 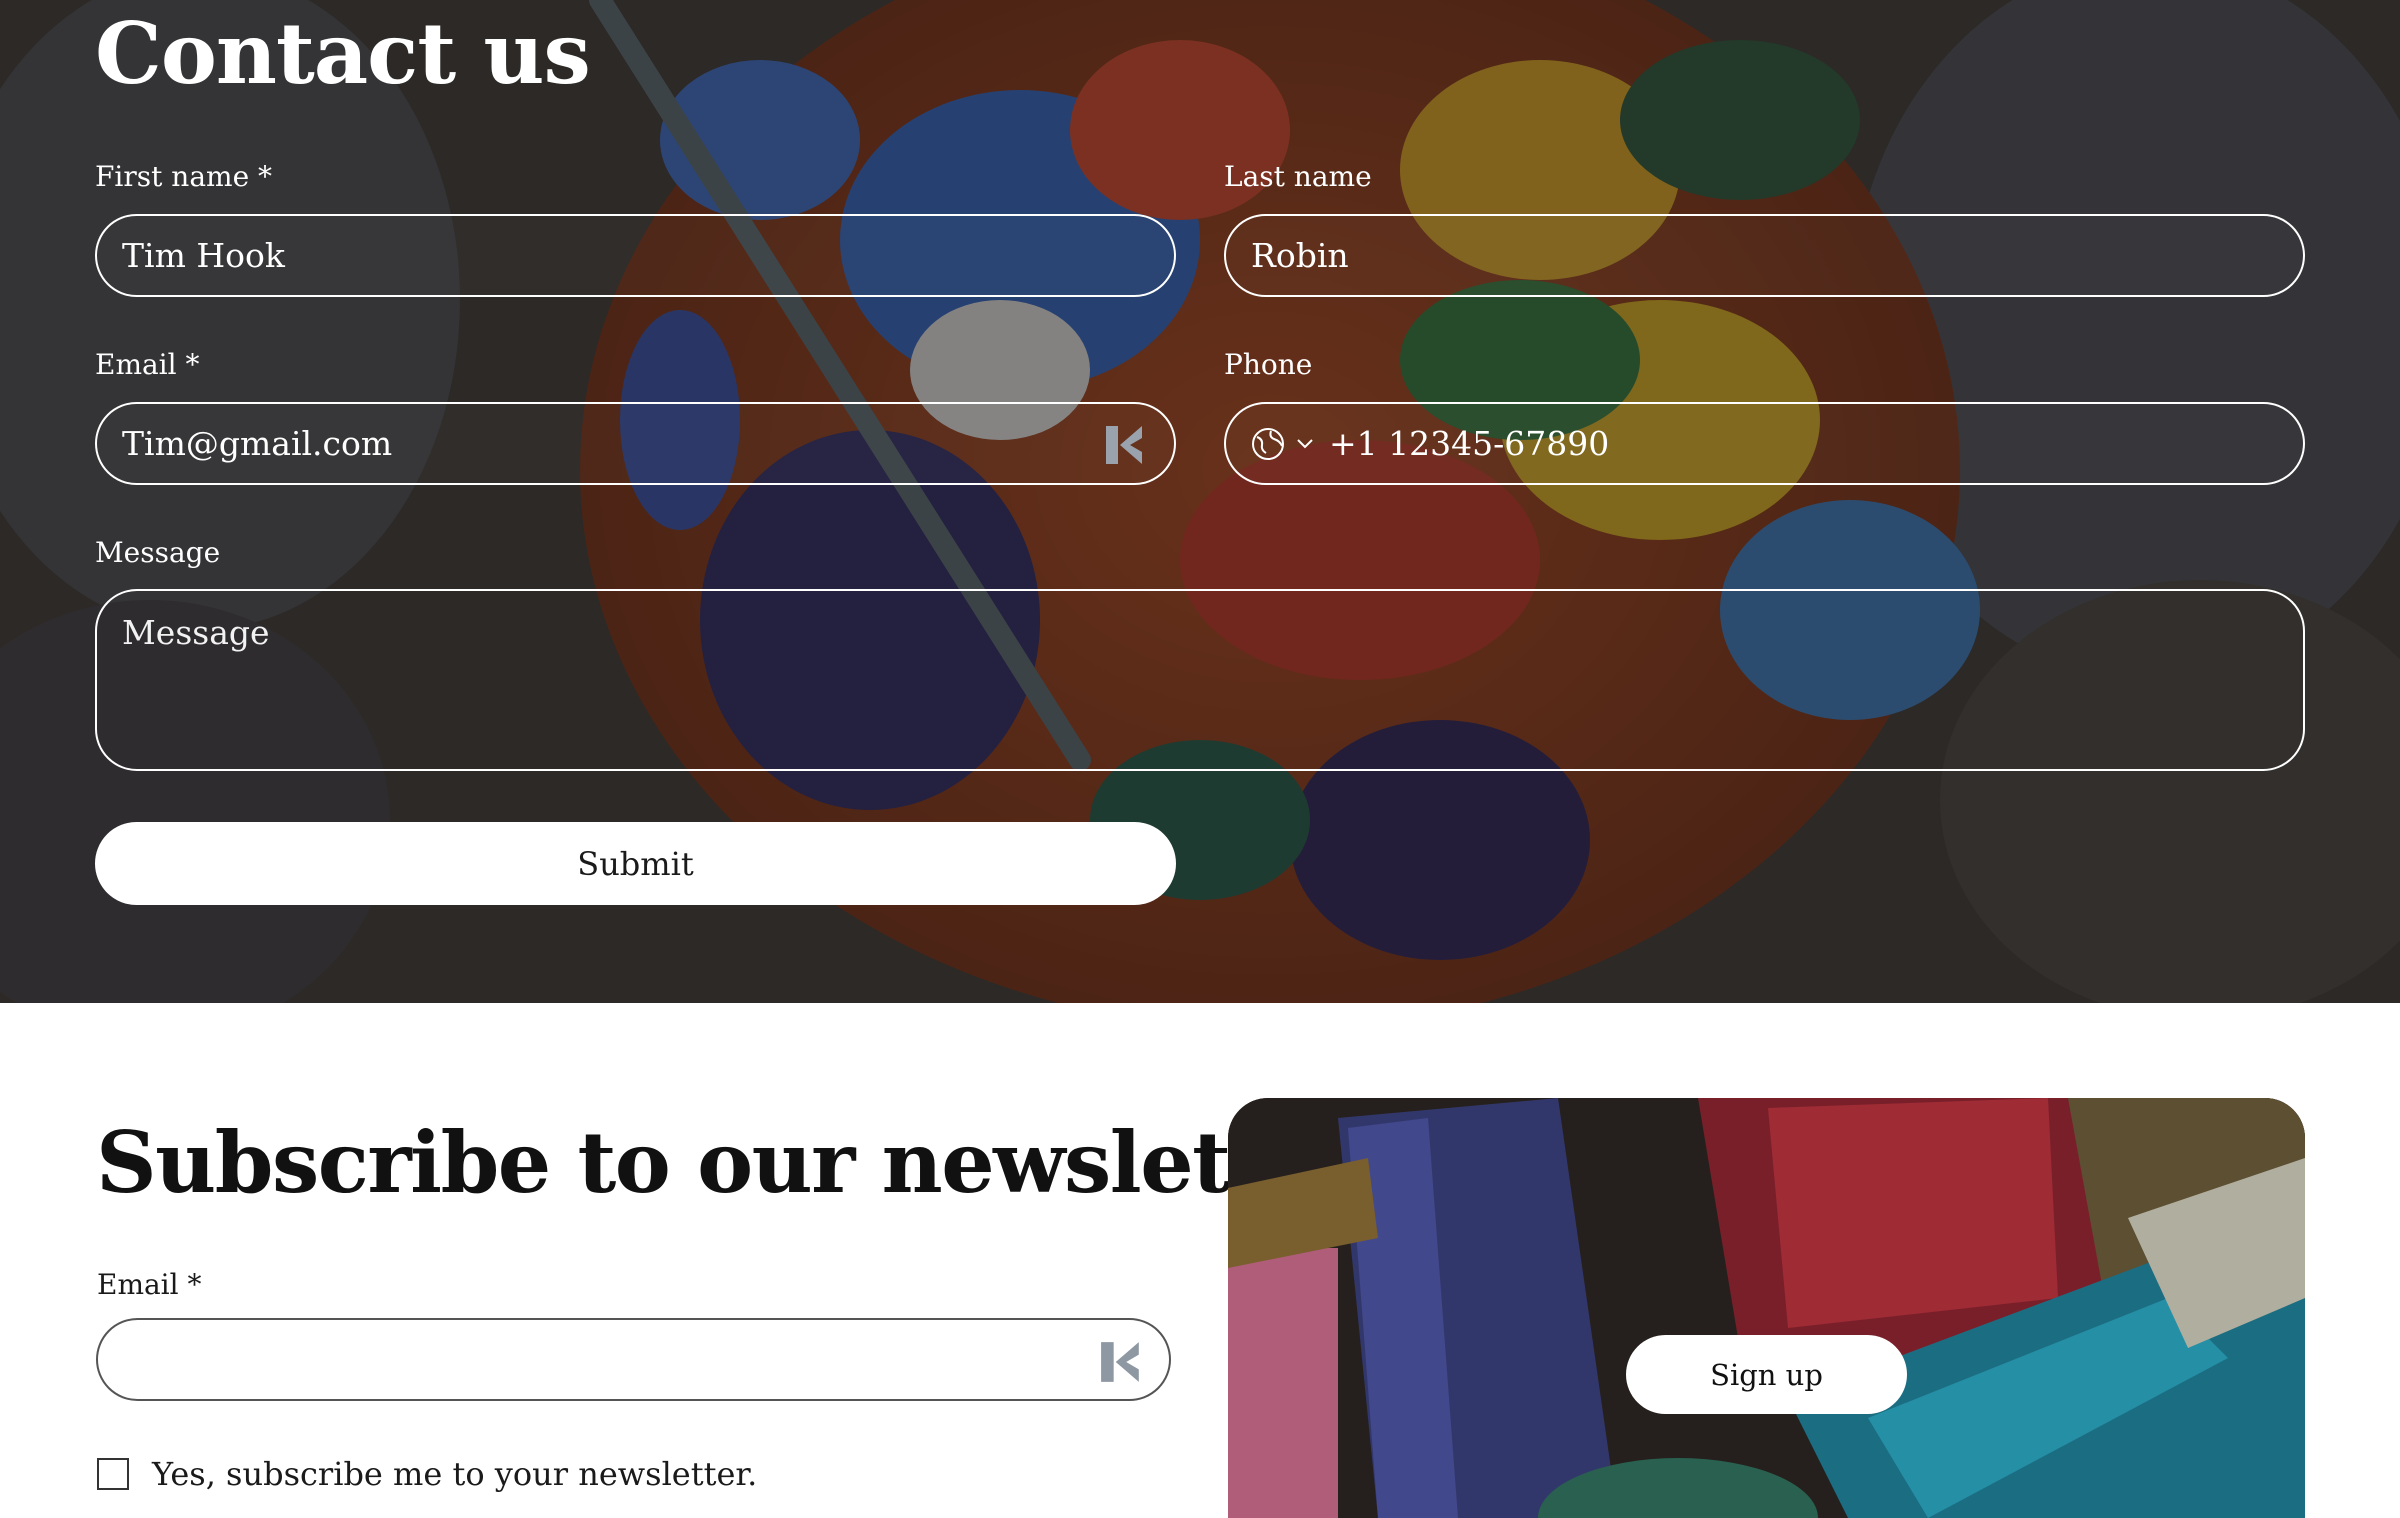 What do you see at coordinates (455, 1474) in the screenshot?
I see `subscribe-checkbox-label: Yes, subscribe me to your newsletter.` at bounding box center [455, 1474].